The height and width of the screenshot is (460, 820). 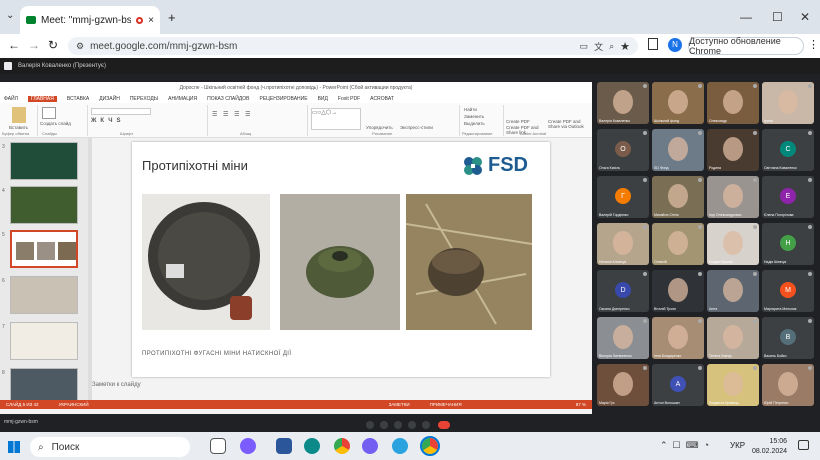 What do you see at coordinates (446, 404) in the screenshot?
I see `comments-toggle: ПРИМЕЧАНИЯ` at bounding box center [446, 404].